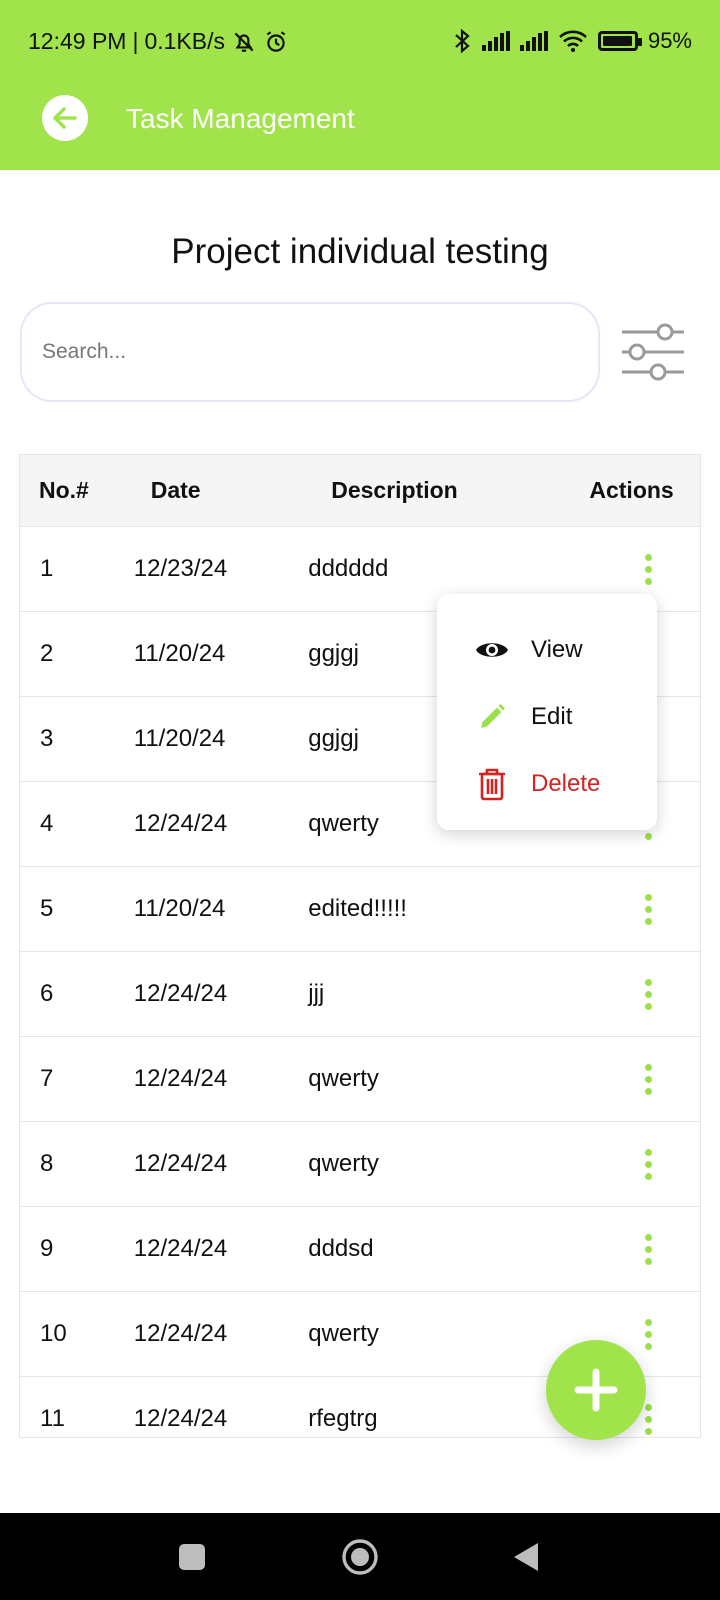  I want to click on menu-item-delete-label: Delete, so click(566, 783).